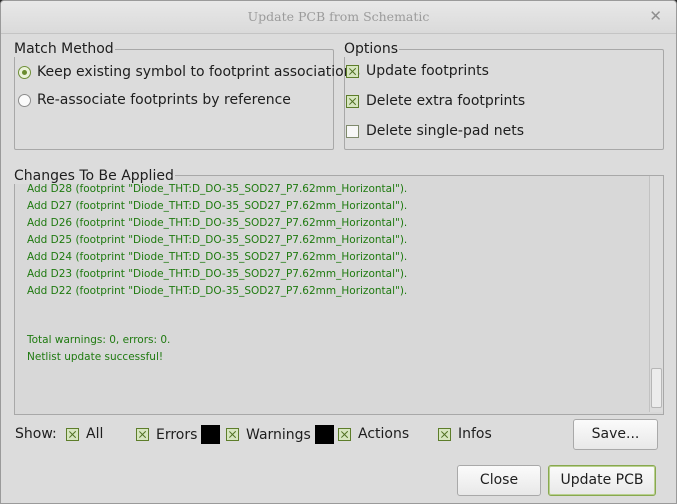 Image resolution: width=677 pixels, height=504 pixels. What do you see at coordinates (384, 434) in the screenshot?
I see `filter-actions-label: Actions` at bounding box center [384, 434].